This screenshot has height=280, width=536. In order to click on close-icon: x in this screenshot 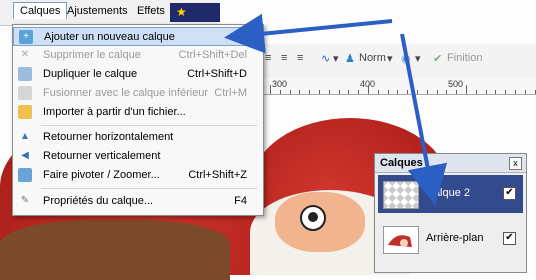, I will do `click(515, 163)`.